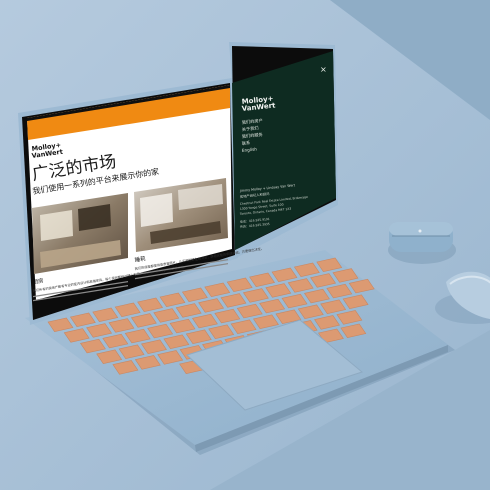  Describe the element at coordinates (56, 225) in the screenshot. I see `photo-window` at that location.